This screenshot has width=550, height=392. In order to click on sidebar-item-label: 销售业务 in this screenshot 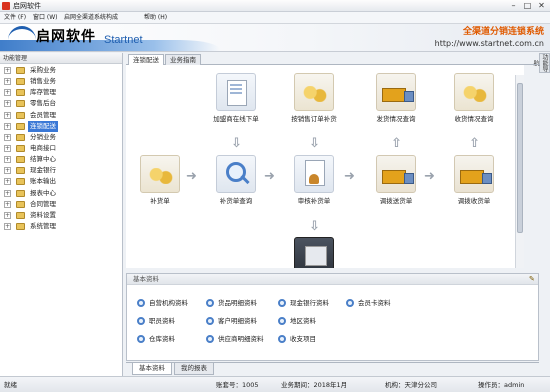, I will do `click(43, 81)`.